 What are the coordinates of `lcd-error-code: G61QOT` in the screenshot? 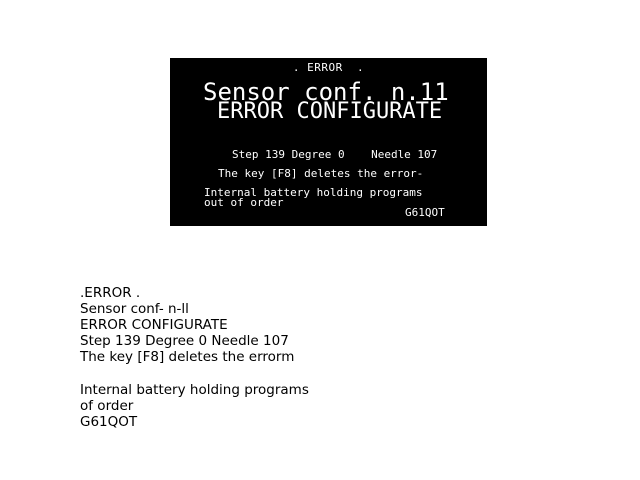 It's located at (425, 212).